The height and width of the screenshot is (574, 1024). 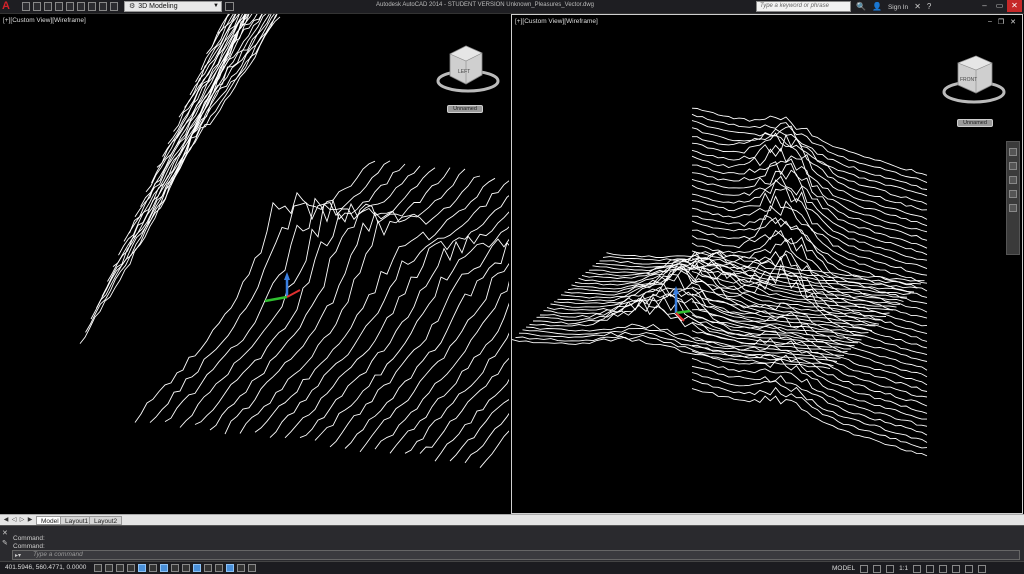 I want to click on viewport-window-controls: – ❐ ✕, so click(x=1002, y=22).